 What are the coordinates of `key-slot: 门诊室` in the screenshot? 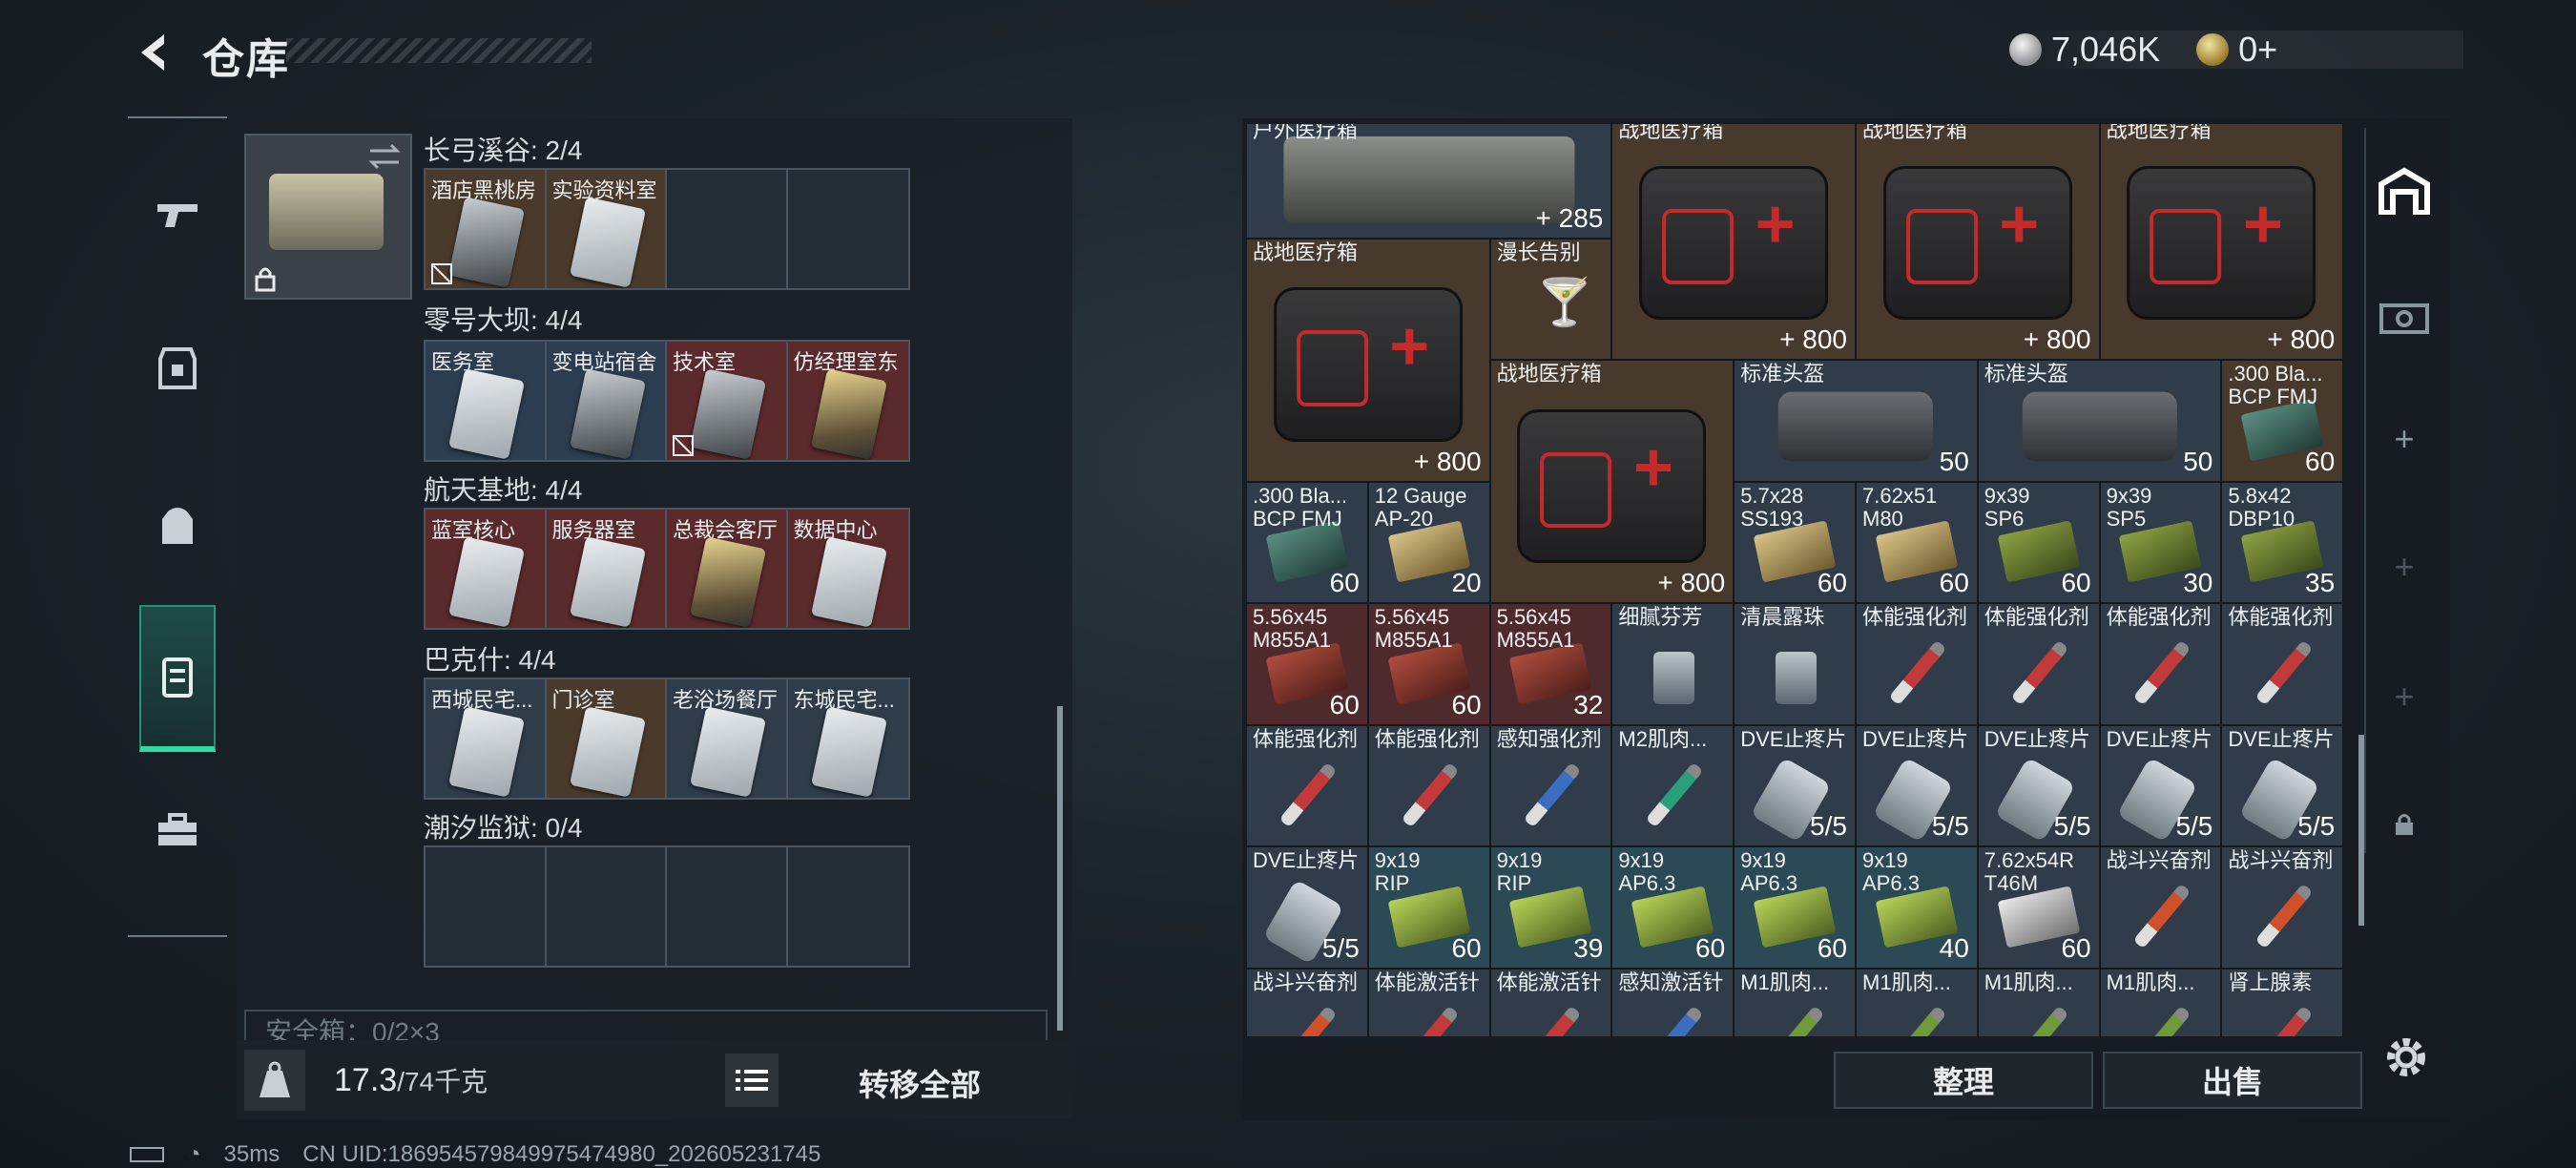 It's located at (606, 738).